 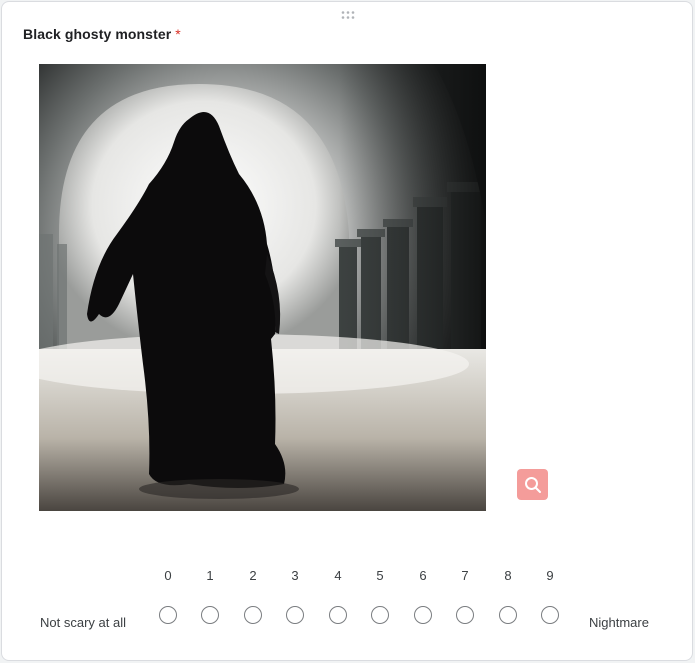 I want to click on scale-number-2: 2, so click(x=253, y=575).